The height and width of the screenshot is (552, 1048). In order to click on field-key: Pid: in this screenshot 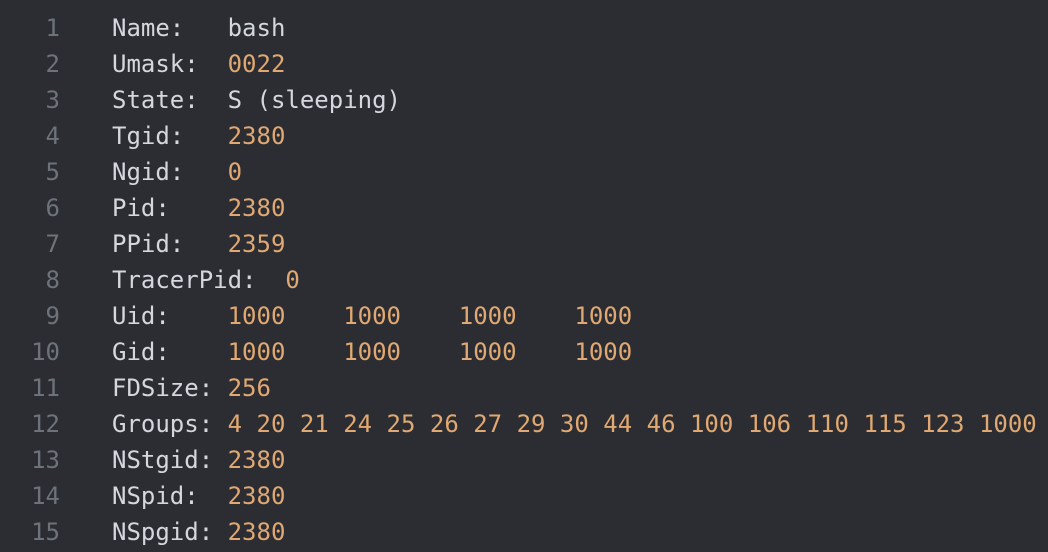, I will do `click(170, 208)`.